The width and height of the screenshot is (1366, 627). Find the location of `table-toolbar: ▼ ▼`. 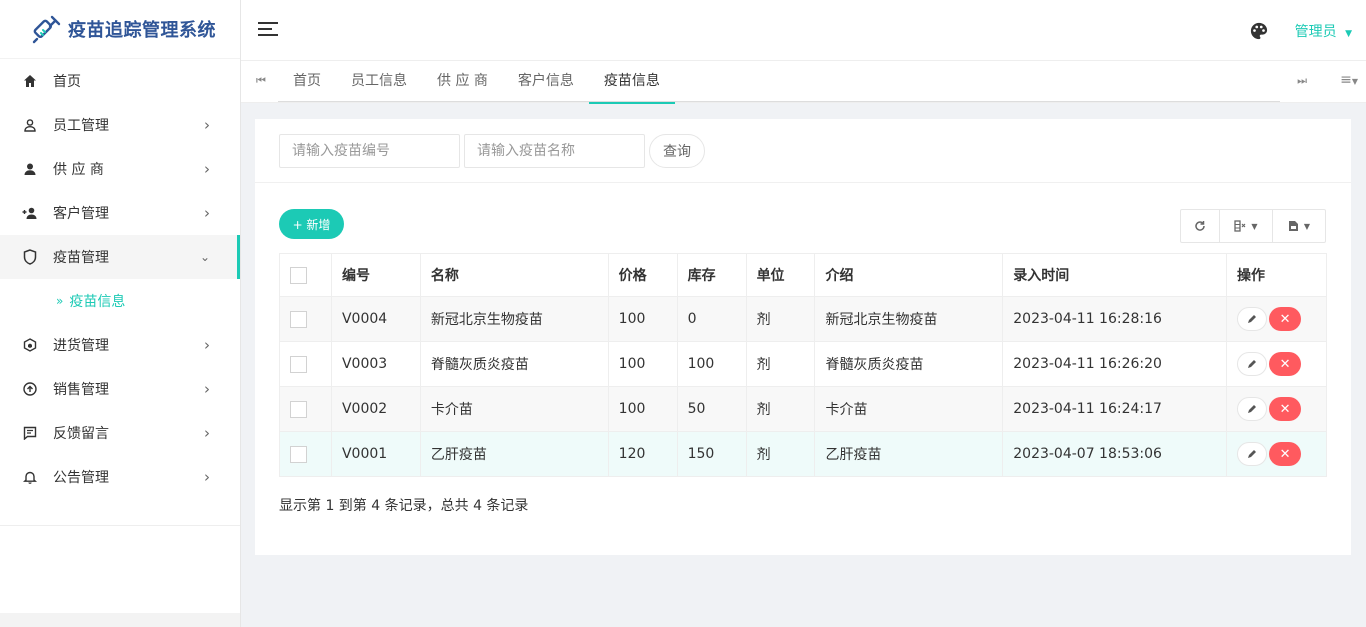

table-toolbar: ▼ ▼ is located at coordinates (1253, 226).